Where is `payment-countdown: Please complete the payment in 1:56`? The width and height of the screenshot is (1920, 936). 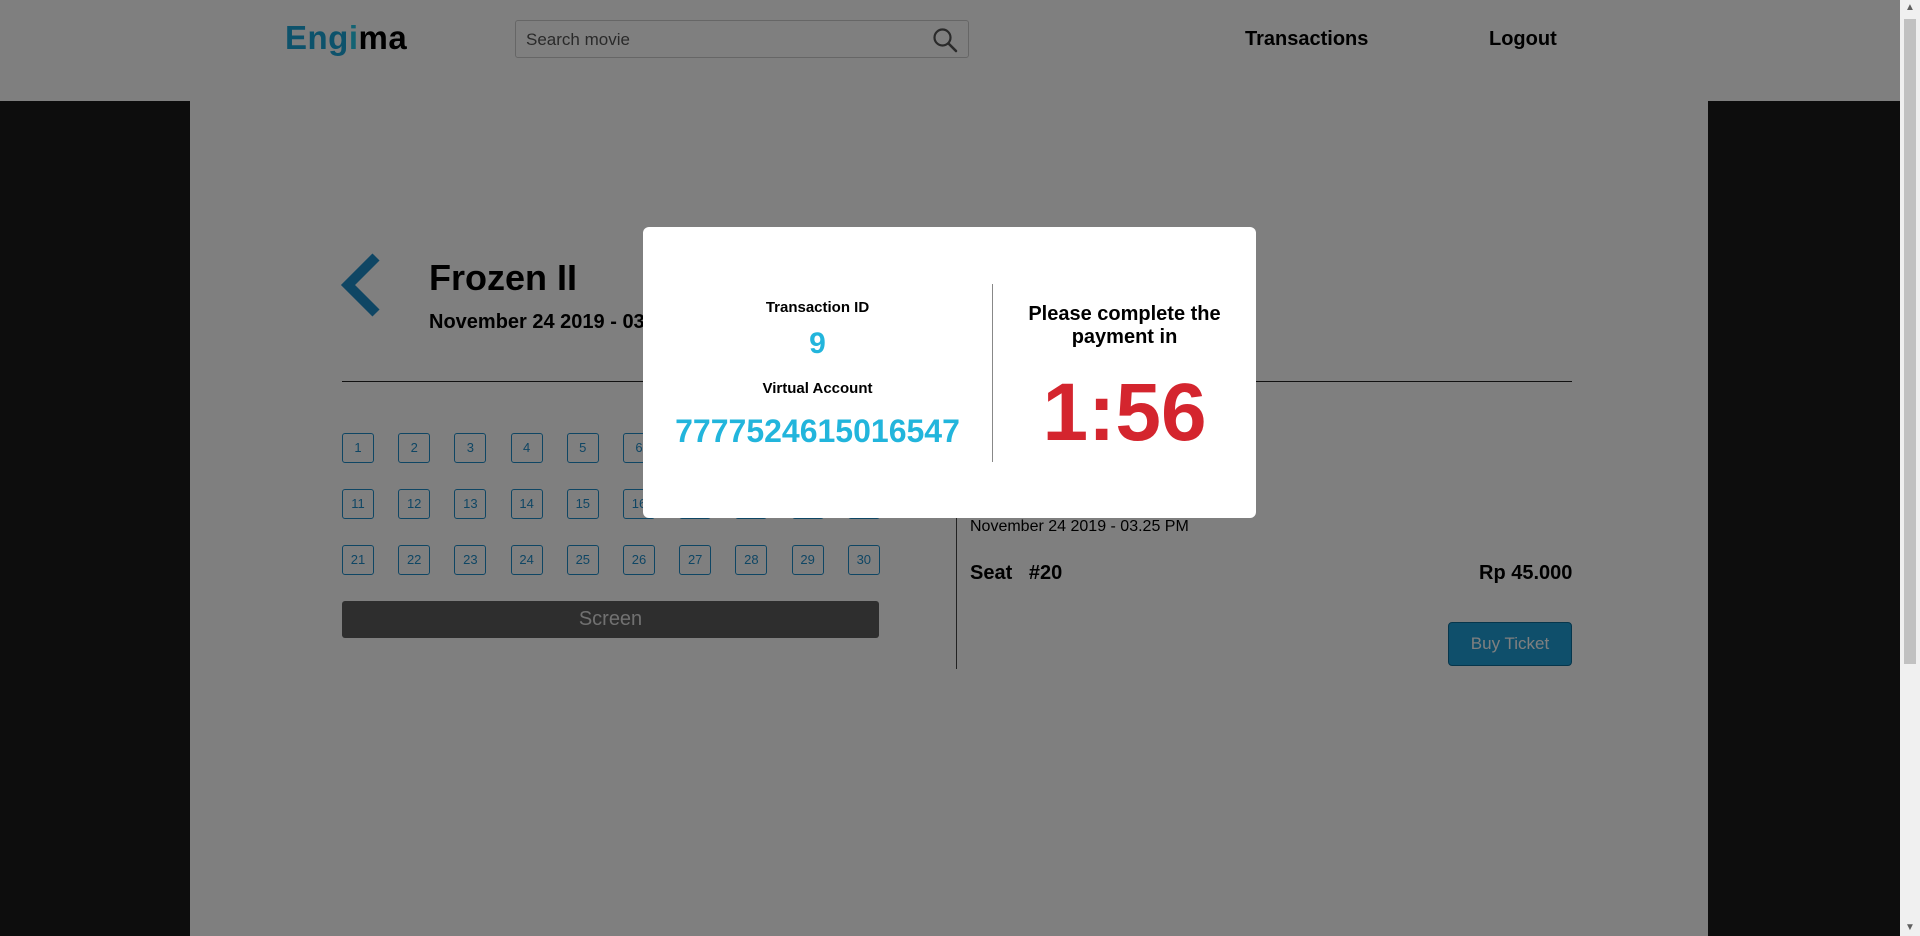 payment-countdown: Please complete the payment in 1:56 is located at coordinates (1124, 372).